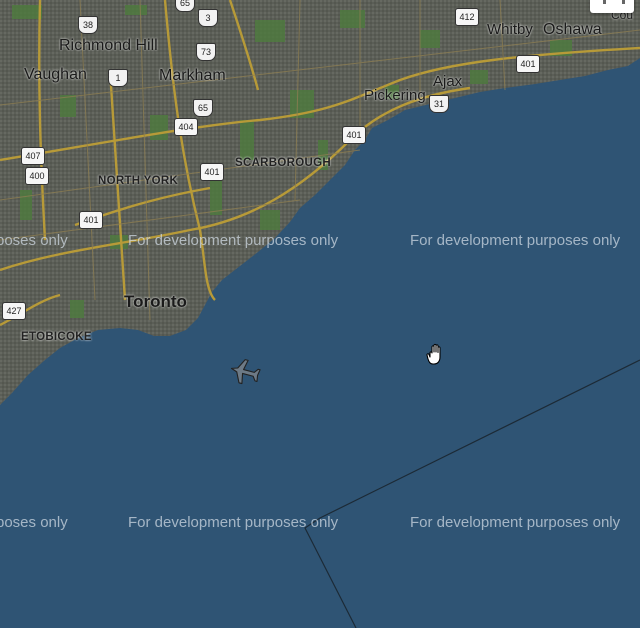 The image size is (640, 628). What do you see at coordinates (515, 522) in the screenshot?
I see `watermark-4: For development purposes only` at bounding box center [515, 522].